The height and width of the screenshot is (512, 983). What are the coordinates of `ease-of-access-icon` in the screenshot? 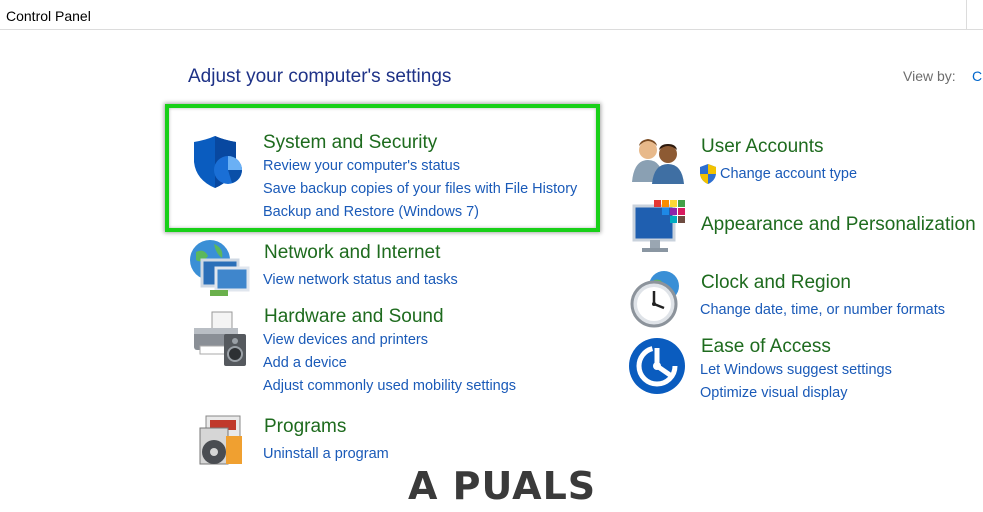 It's located at (657, 366).